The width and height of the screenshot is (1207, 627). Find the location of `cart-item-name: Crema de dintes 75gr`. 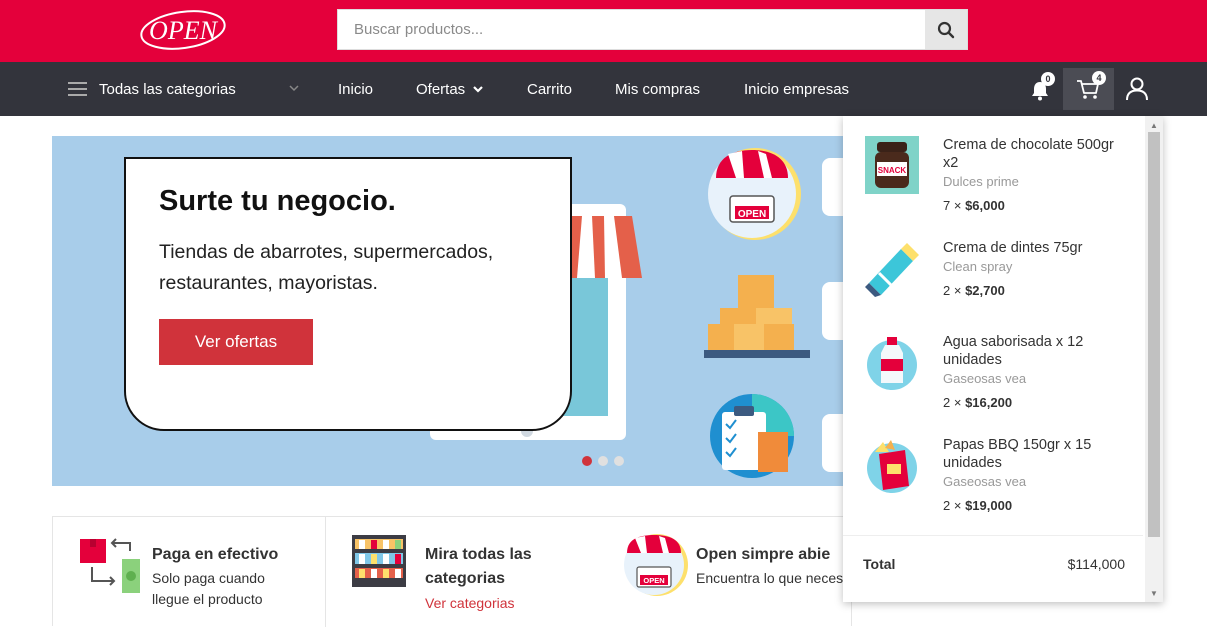

cart-item-name: Crema de dintes 75gr is located at coordinates (1038, 248).